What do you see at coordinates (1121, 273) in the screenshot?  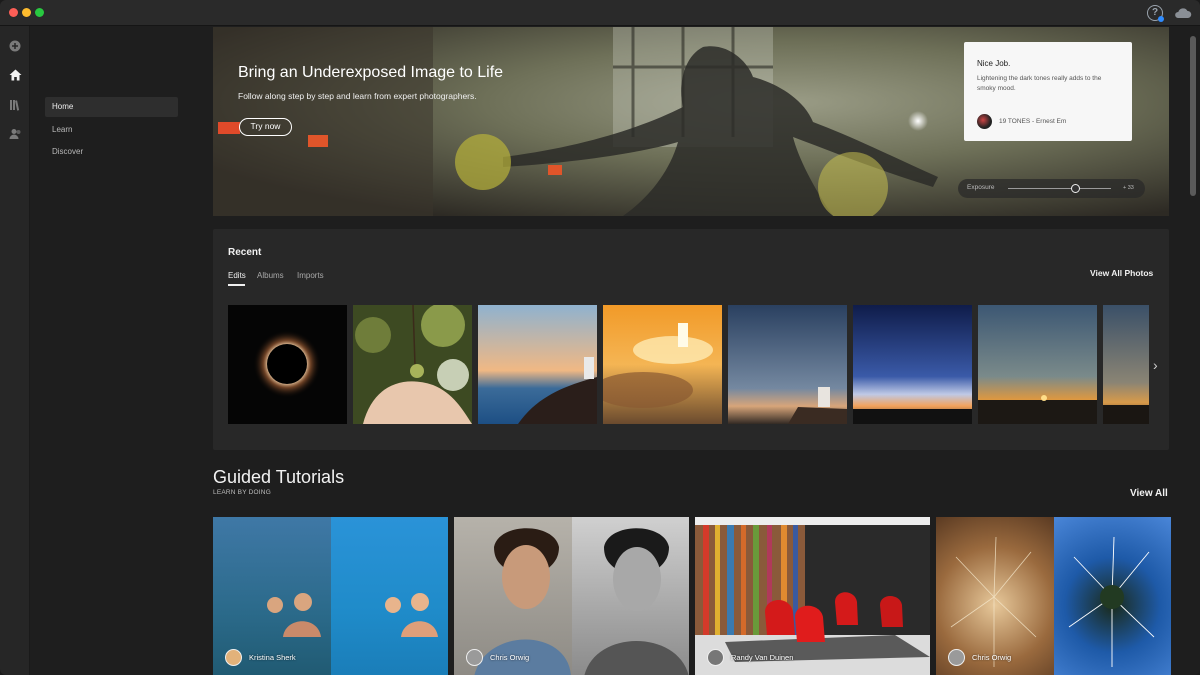 I see `view-all-photos-link: View All Photos` at bounding box center [1121, 273].